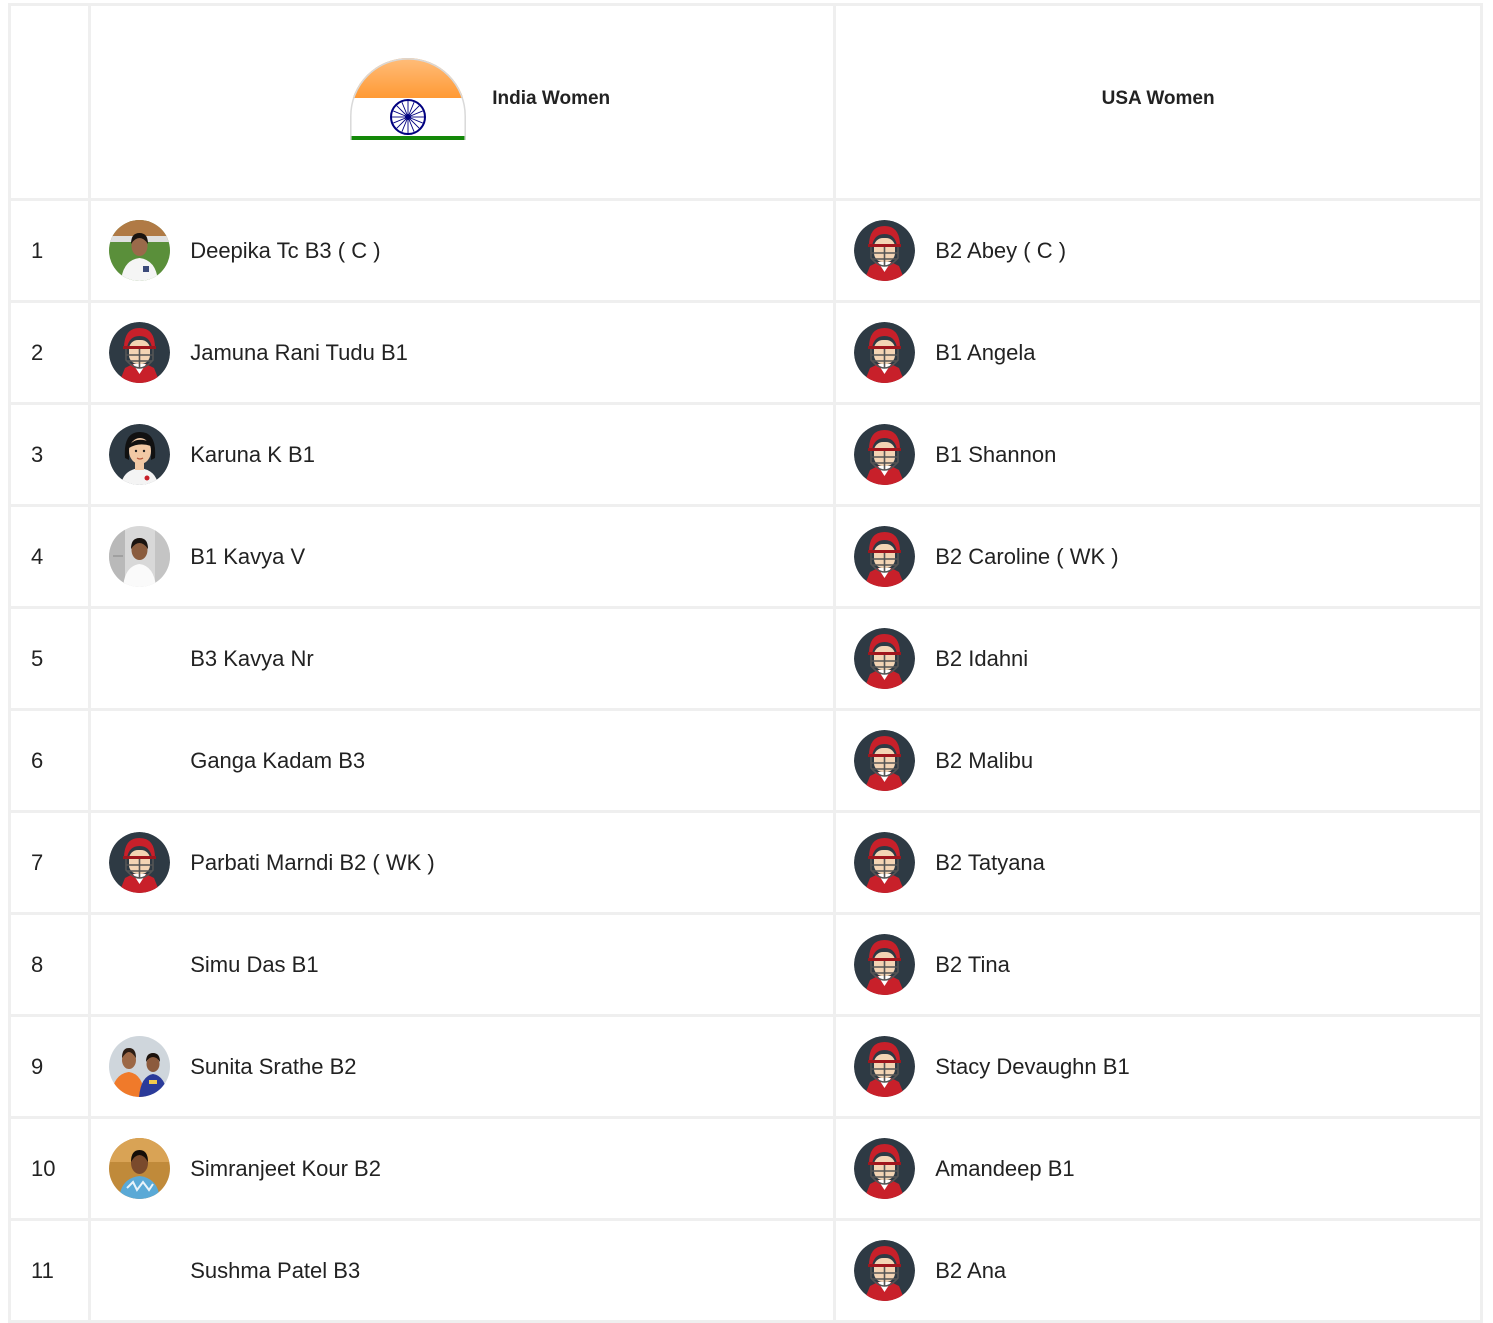  I want to click on row-number: 10, so click(49, 1168).